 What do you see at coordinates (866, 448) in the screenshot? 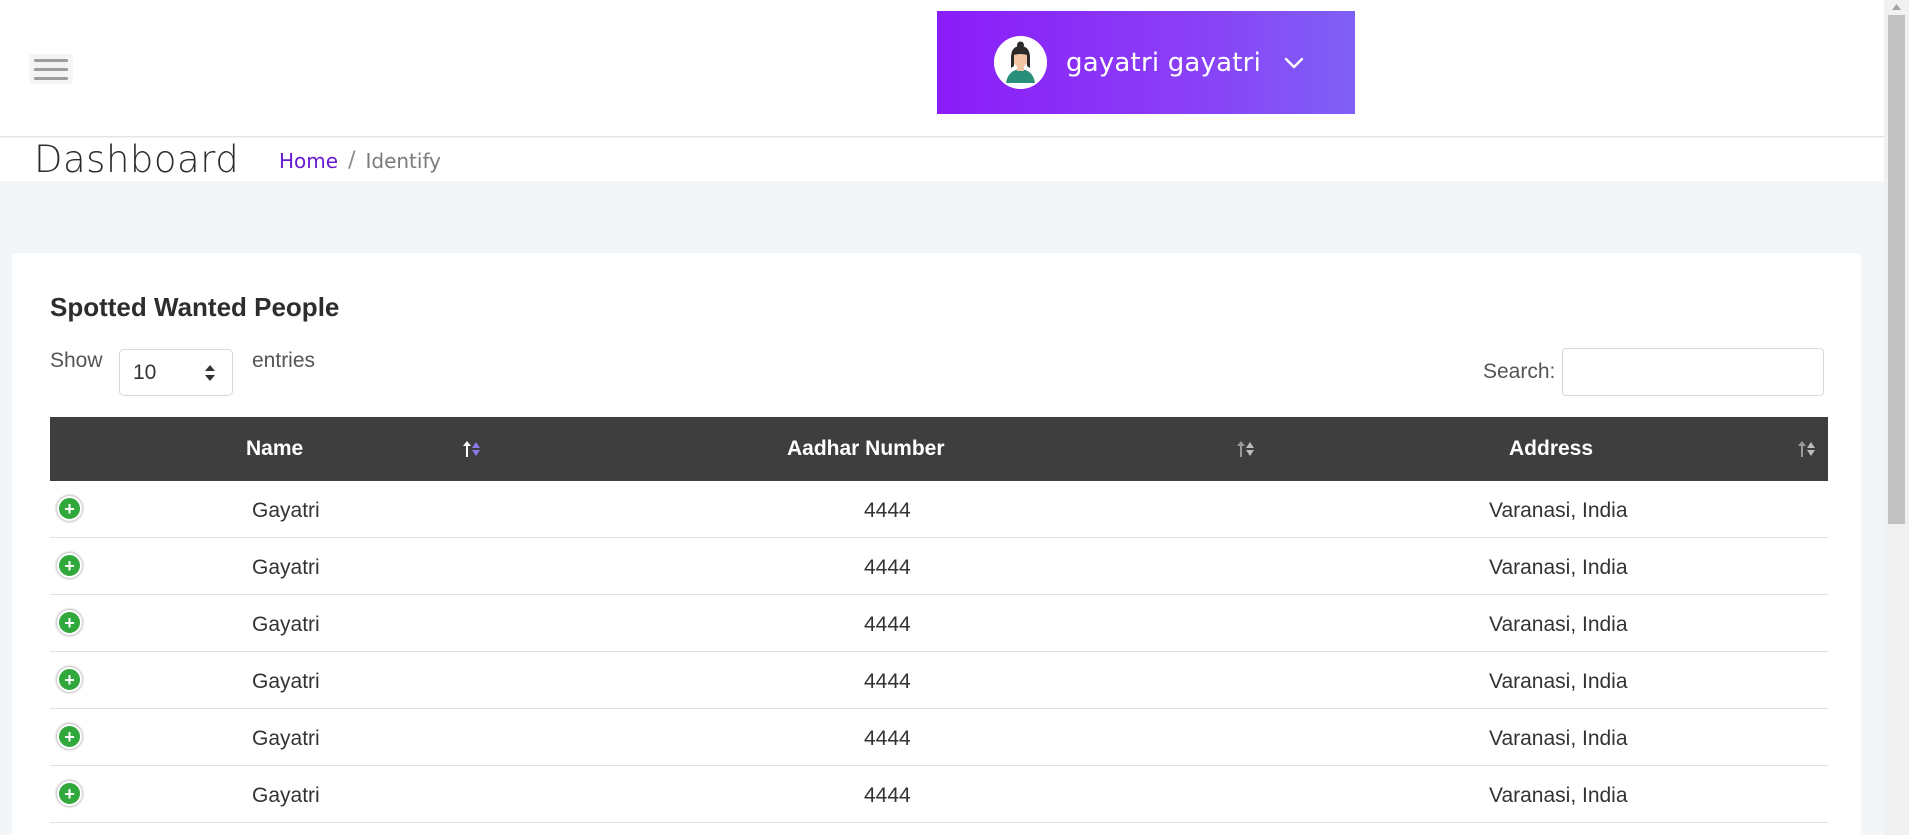
I see `column-header-label: Aadhar Number` at bounding box center [866, 448].